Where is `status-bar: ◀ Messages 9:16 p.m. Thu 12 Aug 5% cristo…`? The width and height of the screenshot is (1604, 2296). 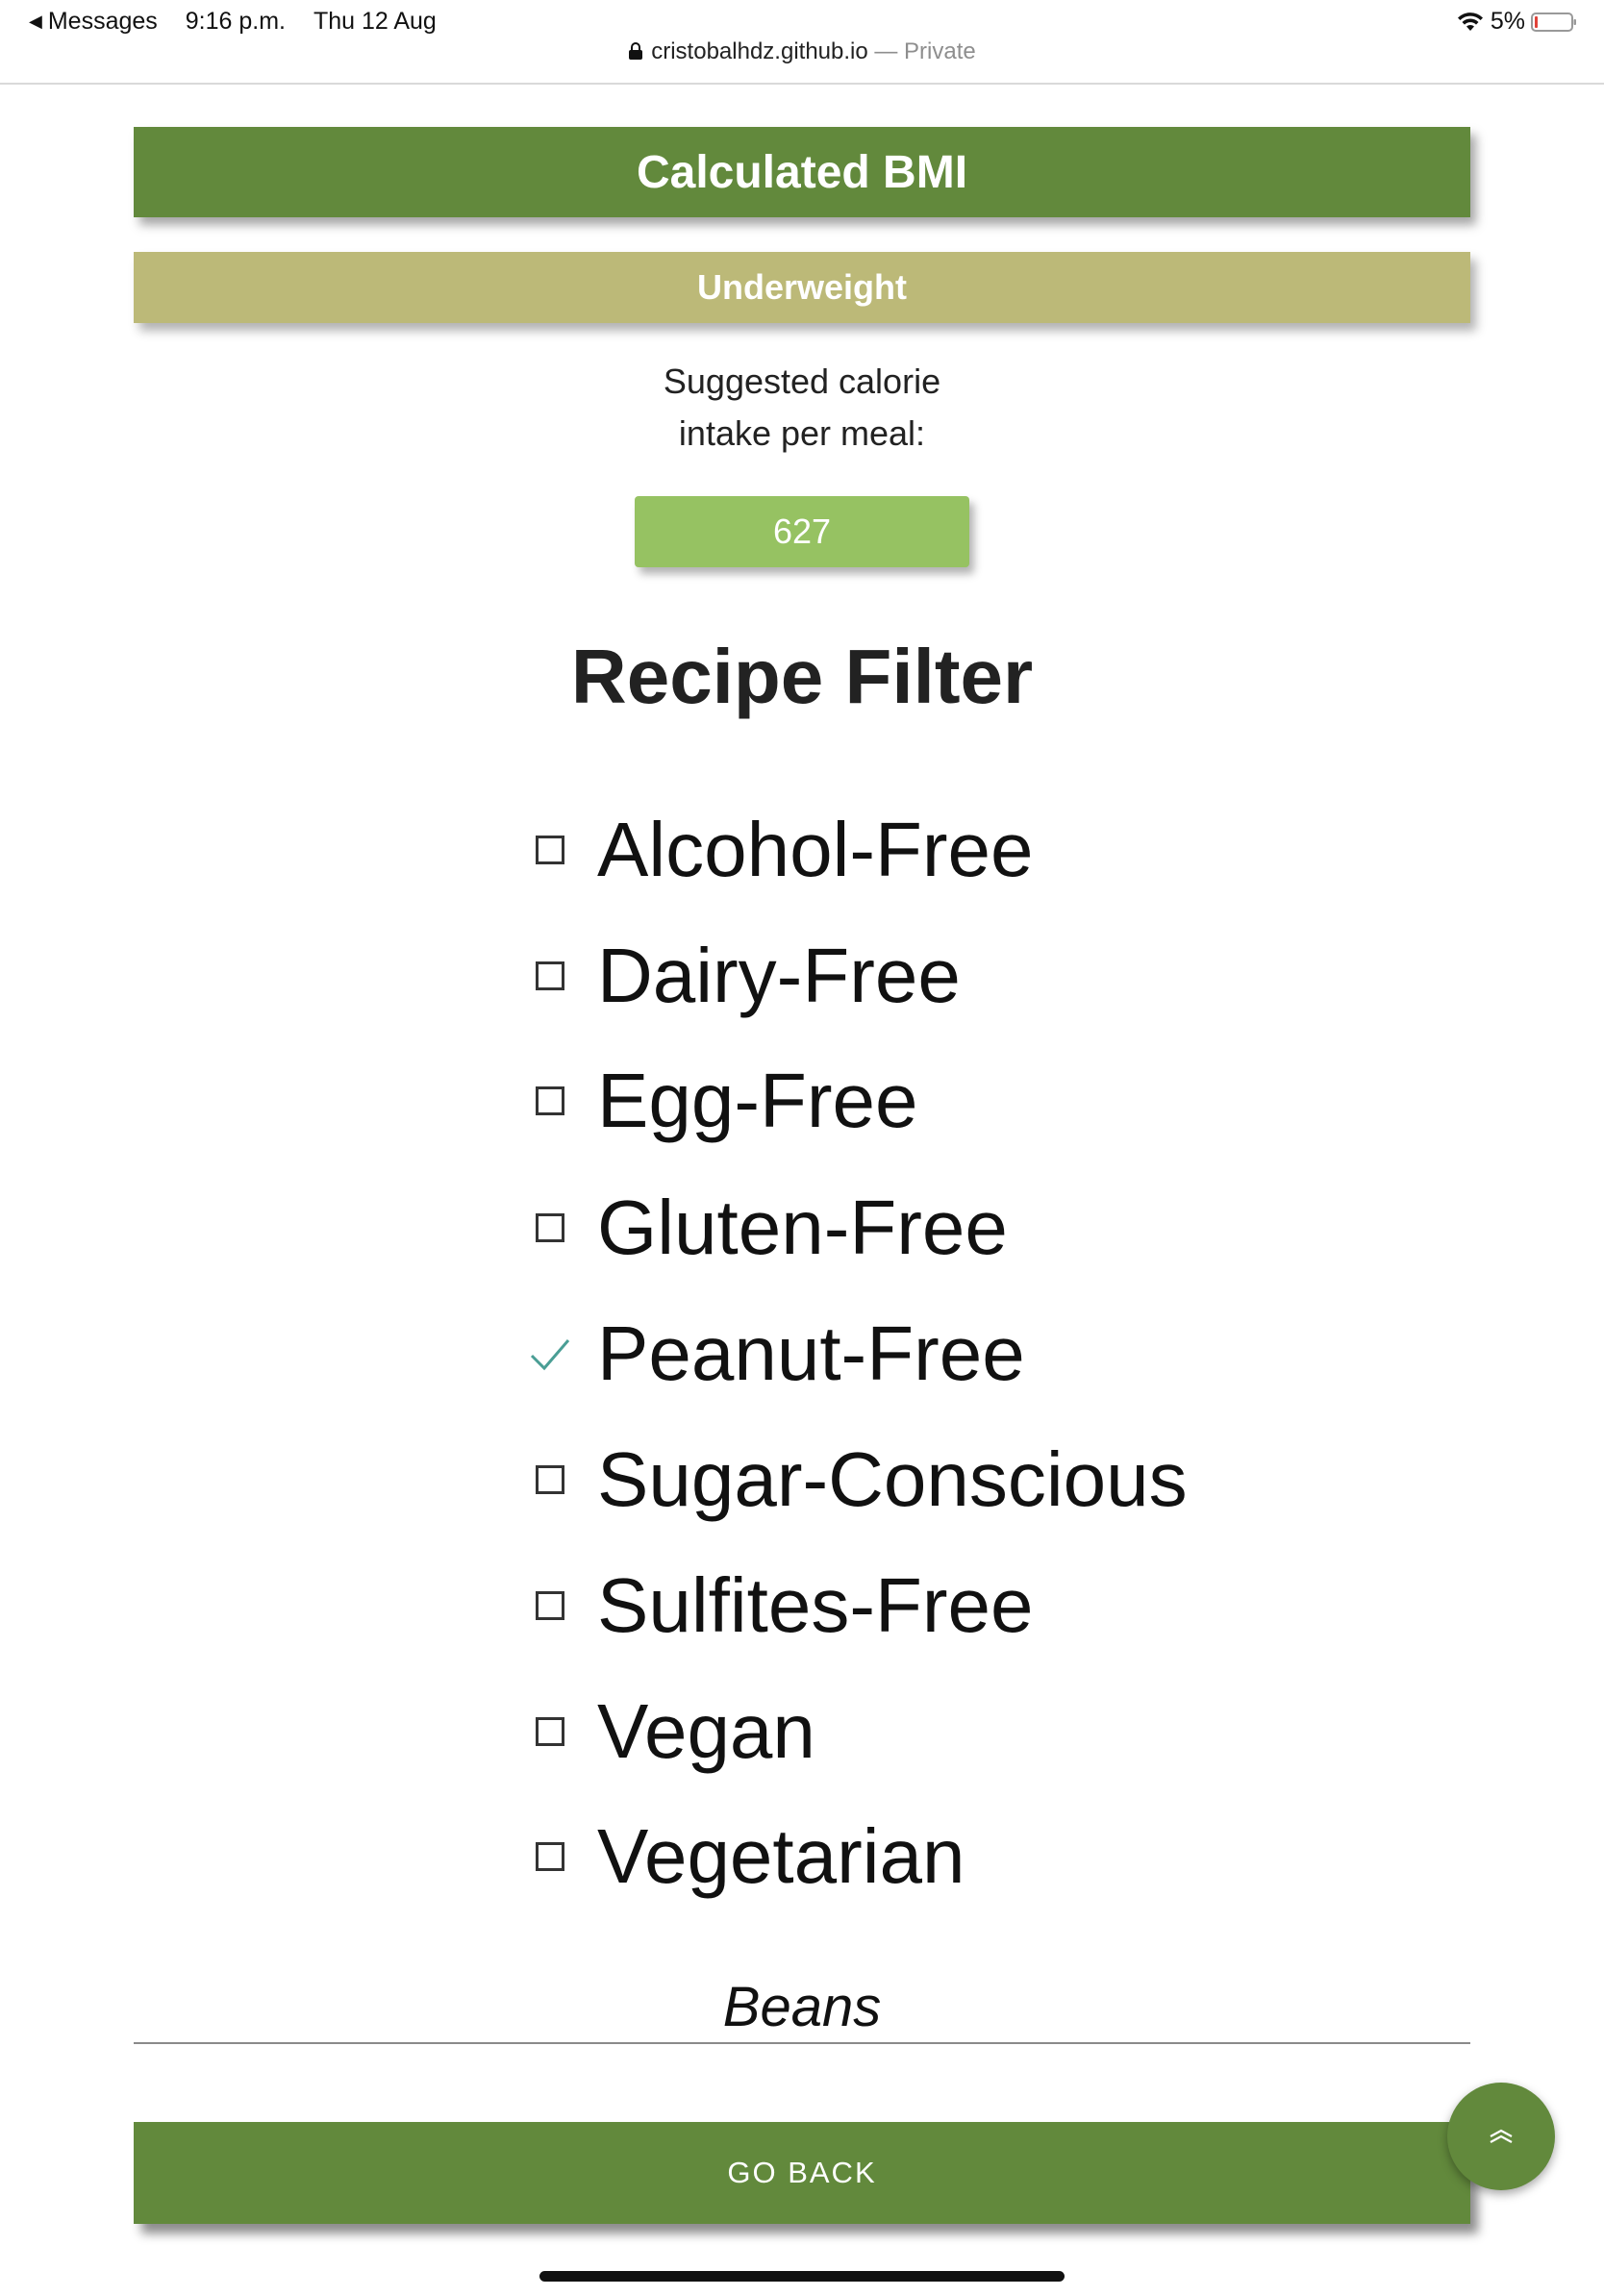 status-bar: ◀ Messages 9:16 p.m. Thu 12 Aug 5% cristo… is located at coordinates (802, 42).